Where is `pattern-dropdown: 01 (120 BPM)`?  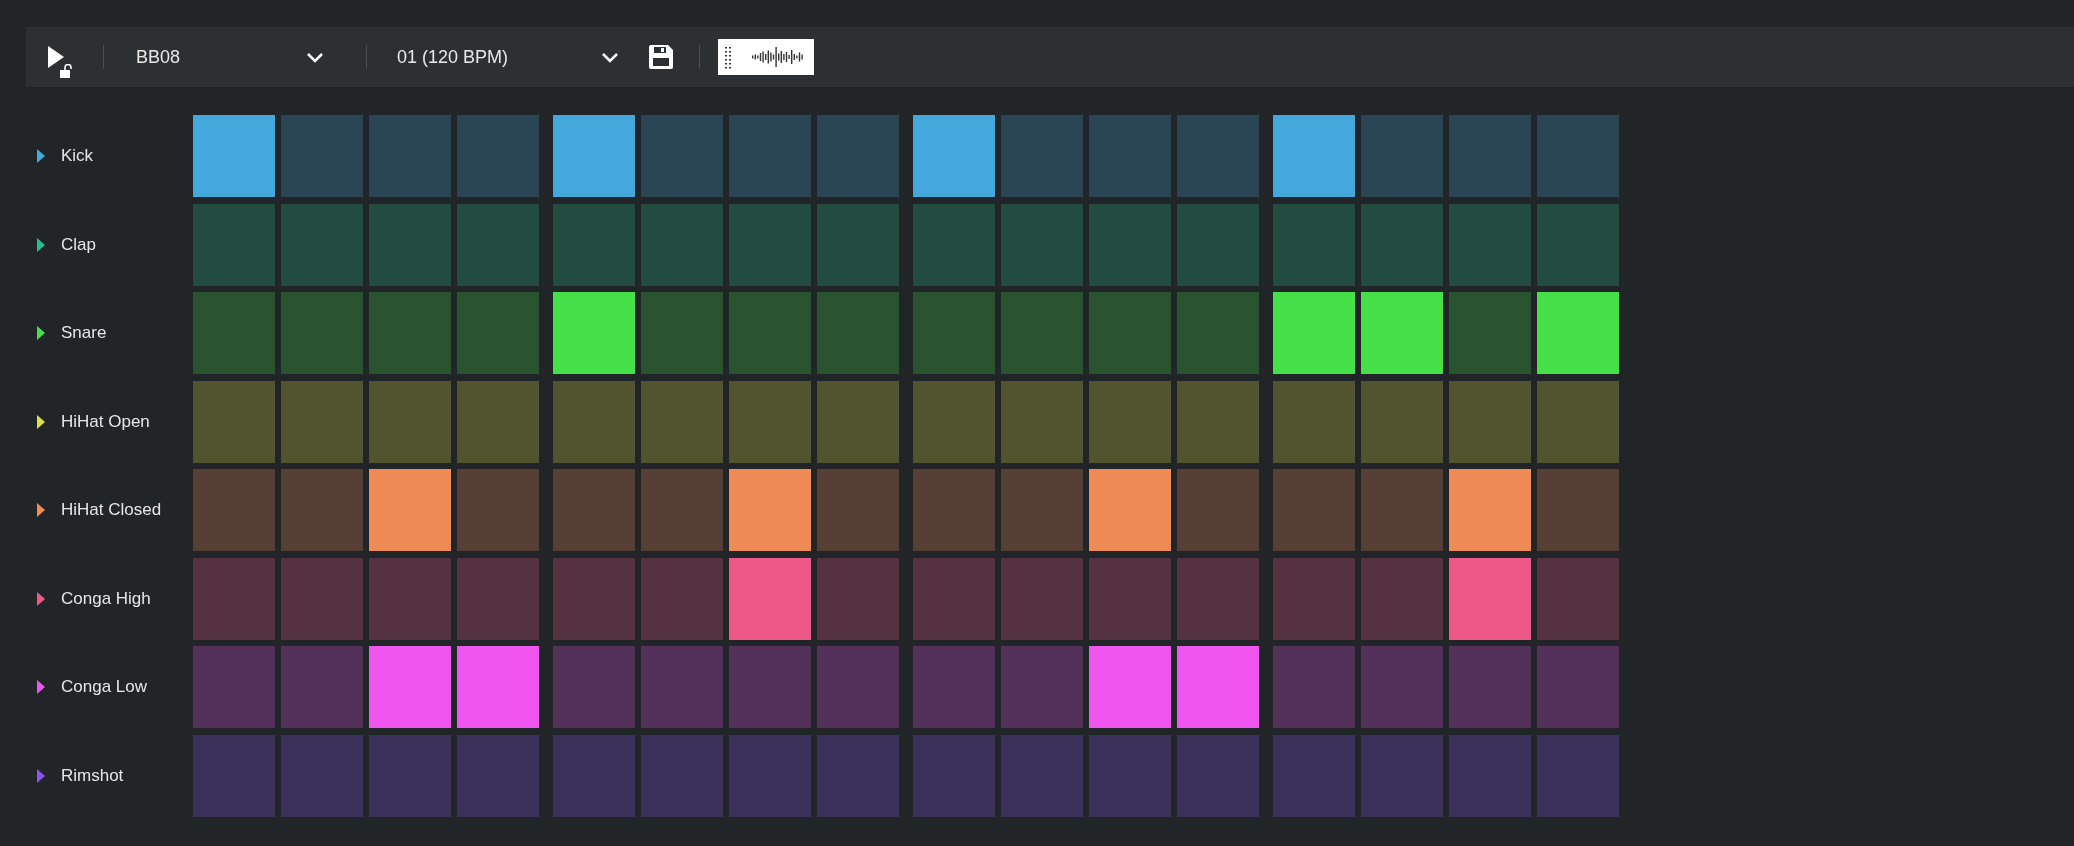
pattern-dropdown: 01 (120 BPM) is located at coordinates (498, 57).